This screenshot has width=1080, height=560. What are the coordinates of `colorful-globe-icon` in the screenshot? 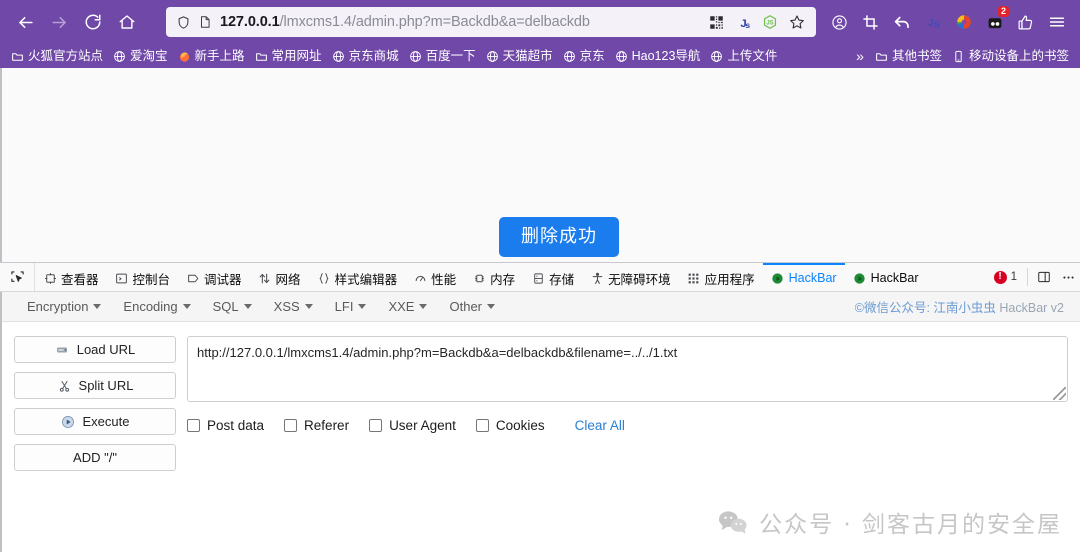 It's located at (963, 22).